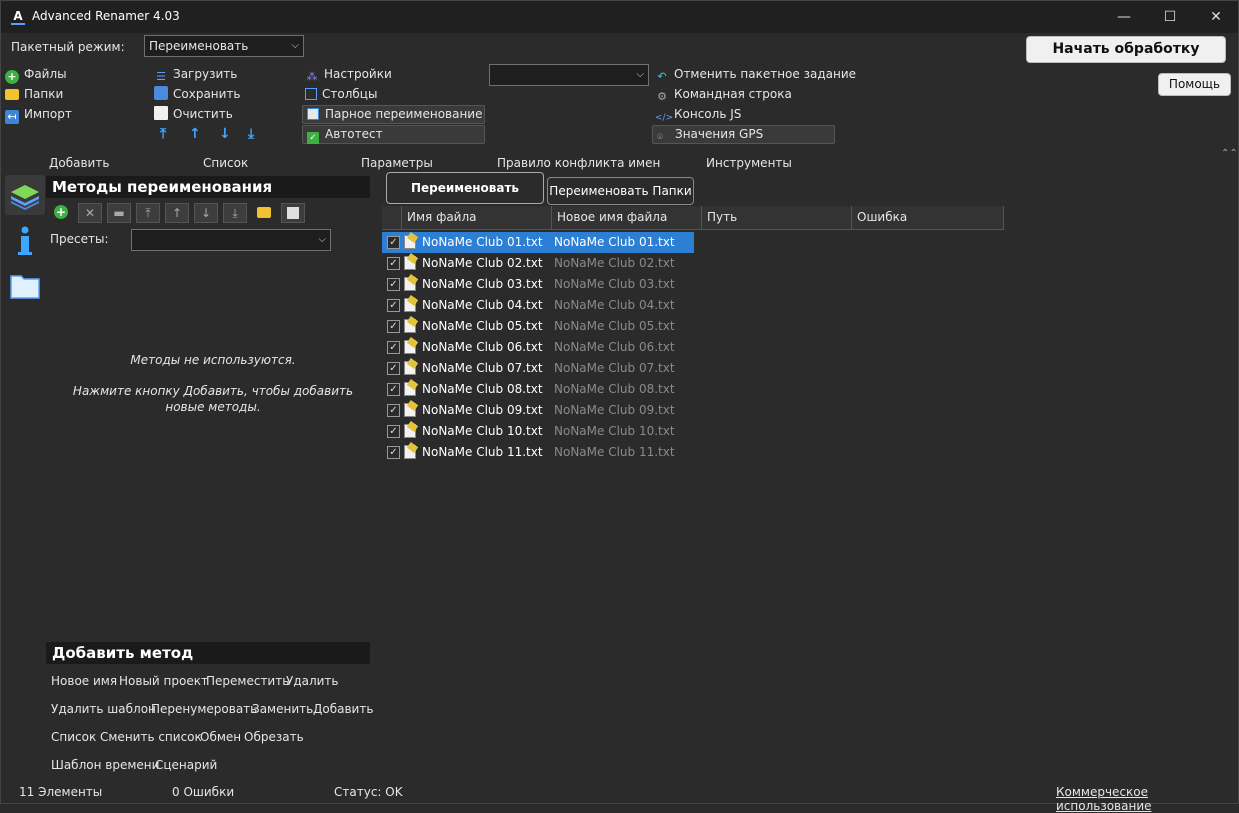 The height and width of the screenshot is (813, 1239). What do you see at coordinates (465, 198) in the screenshot?
I see `tab-rename-files: Переименовать Файлы` at bounding box center [465, 198].